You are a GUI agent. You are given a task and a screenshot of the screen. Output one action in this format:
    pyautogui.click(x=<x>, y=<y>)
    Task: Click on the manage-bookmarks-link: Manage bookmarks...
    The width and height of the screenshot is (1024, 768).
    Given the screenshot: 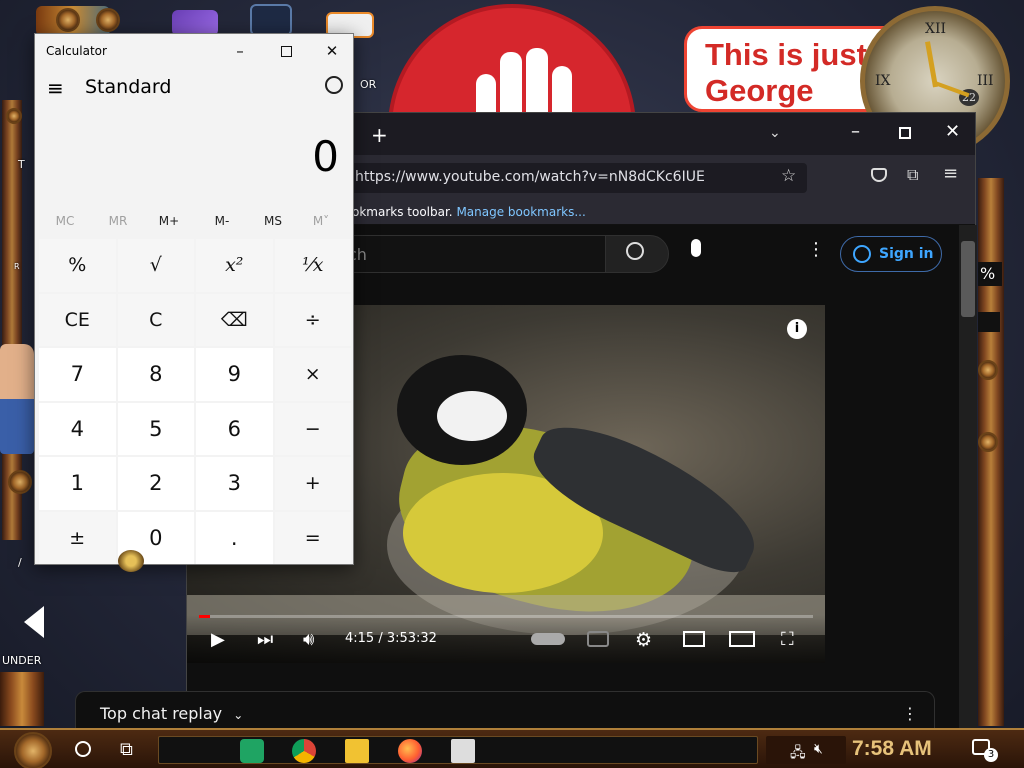 What is the action you would take?
    pyautogui.click(x=520, y=212)
    